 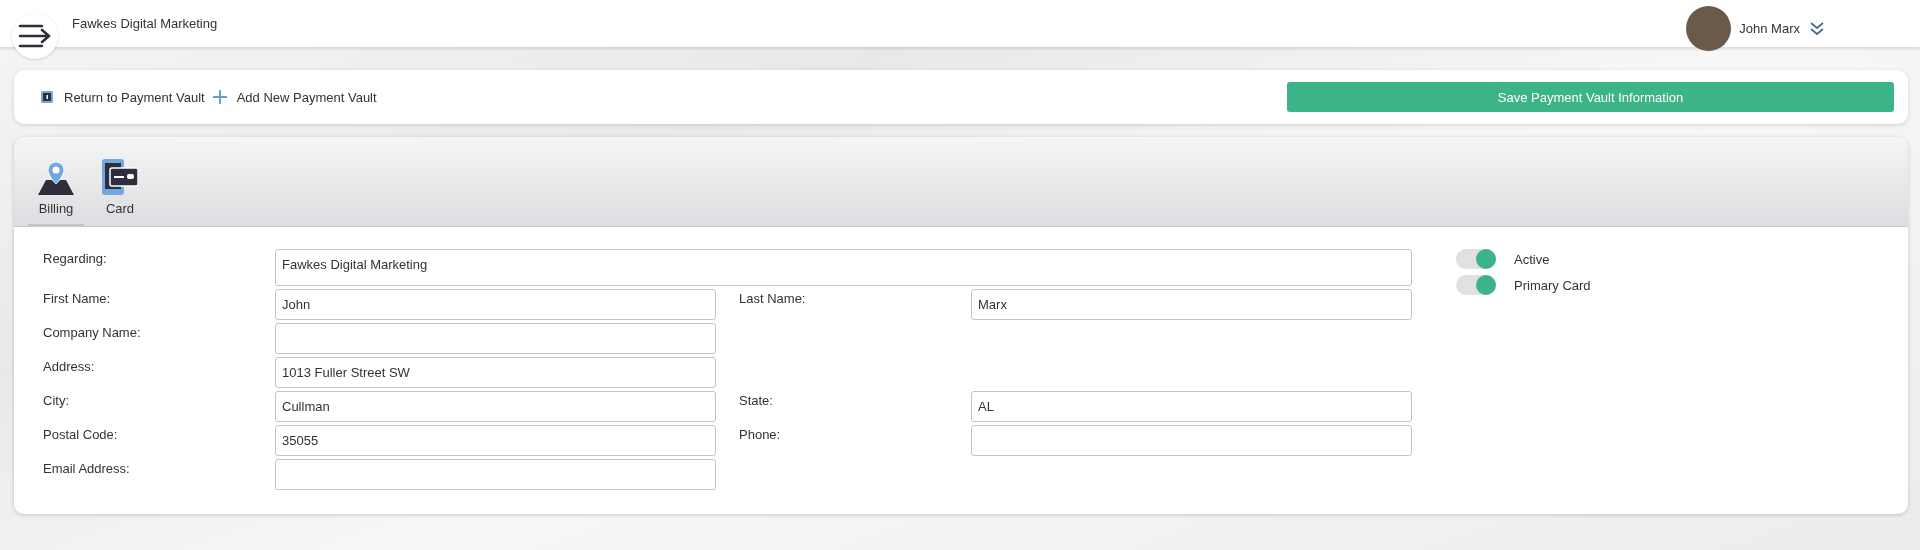 I want to click on input-field: John, so click(x=495, y=304).